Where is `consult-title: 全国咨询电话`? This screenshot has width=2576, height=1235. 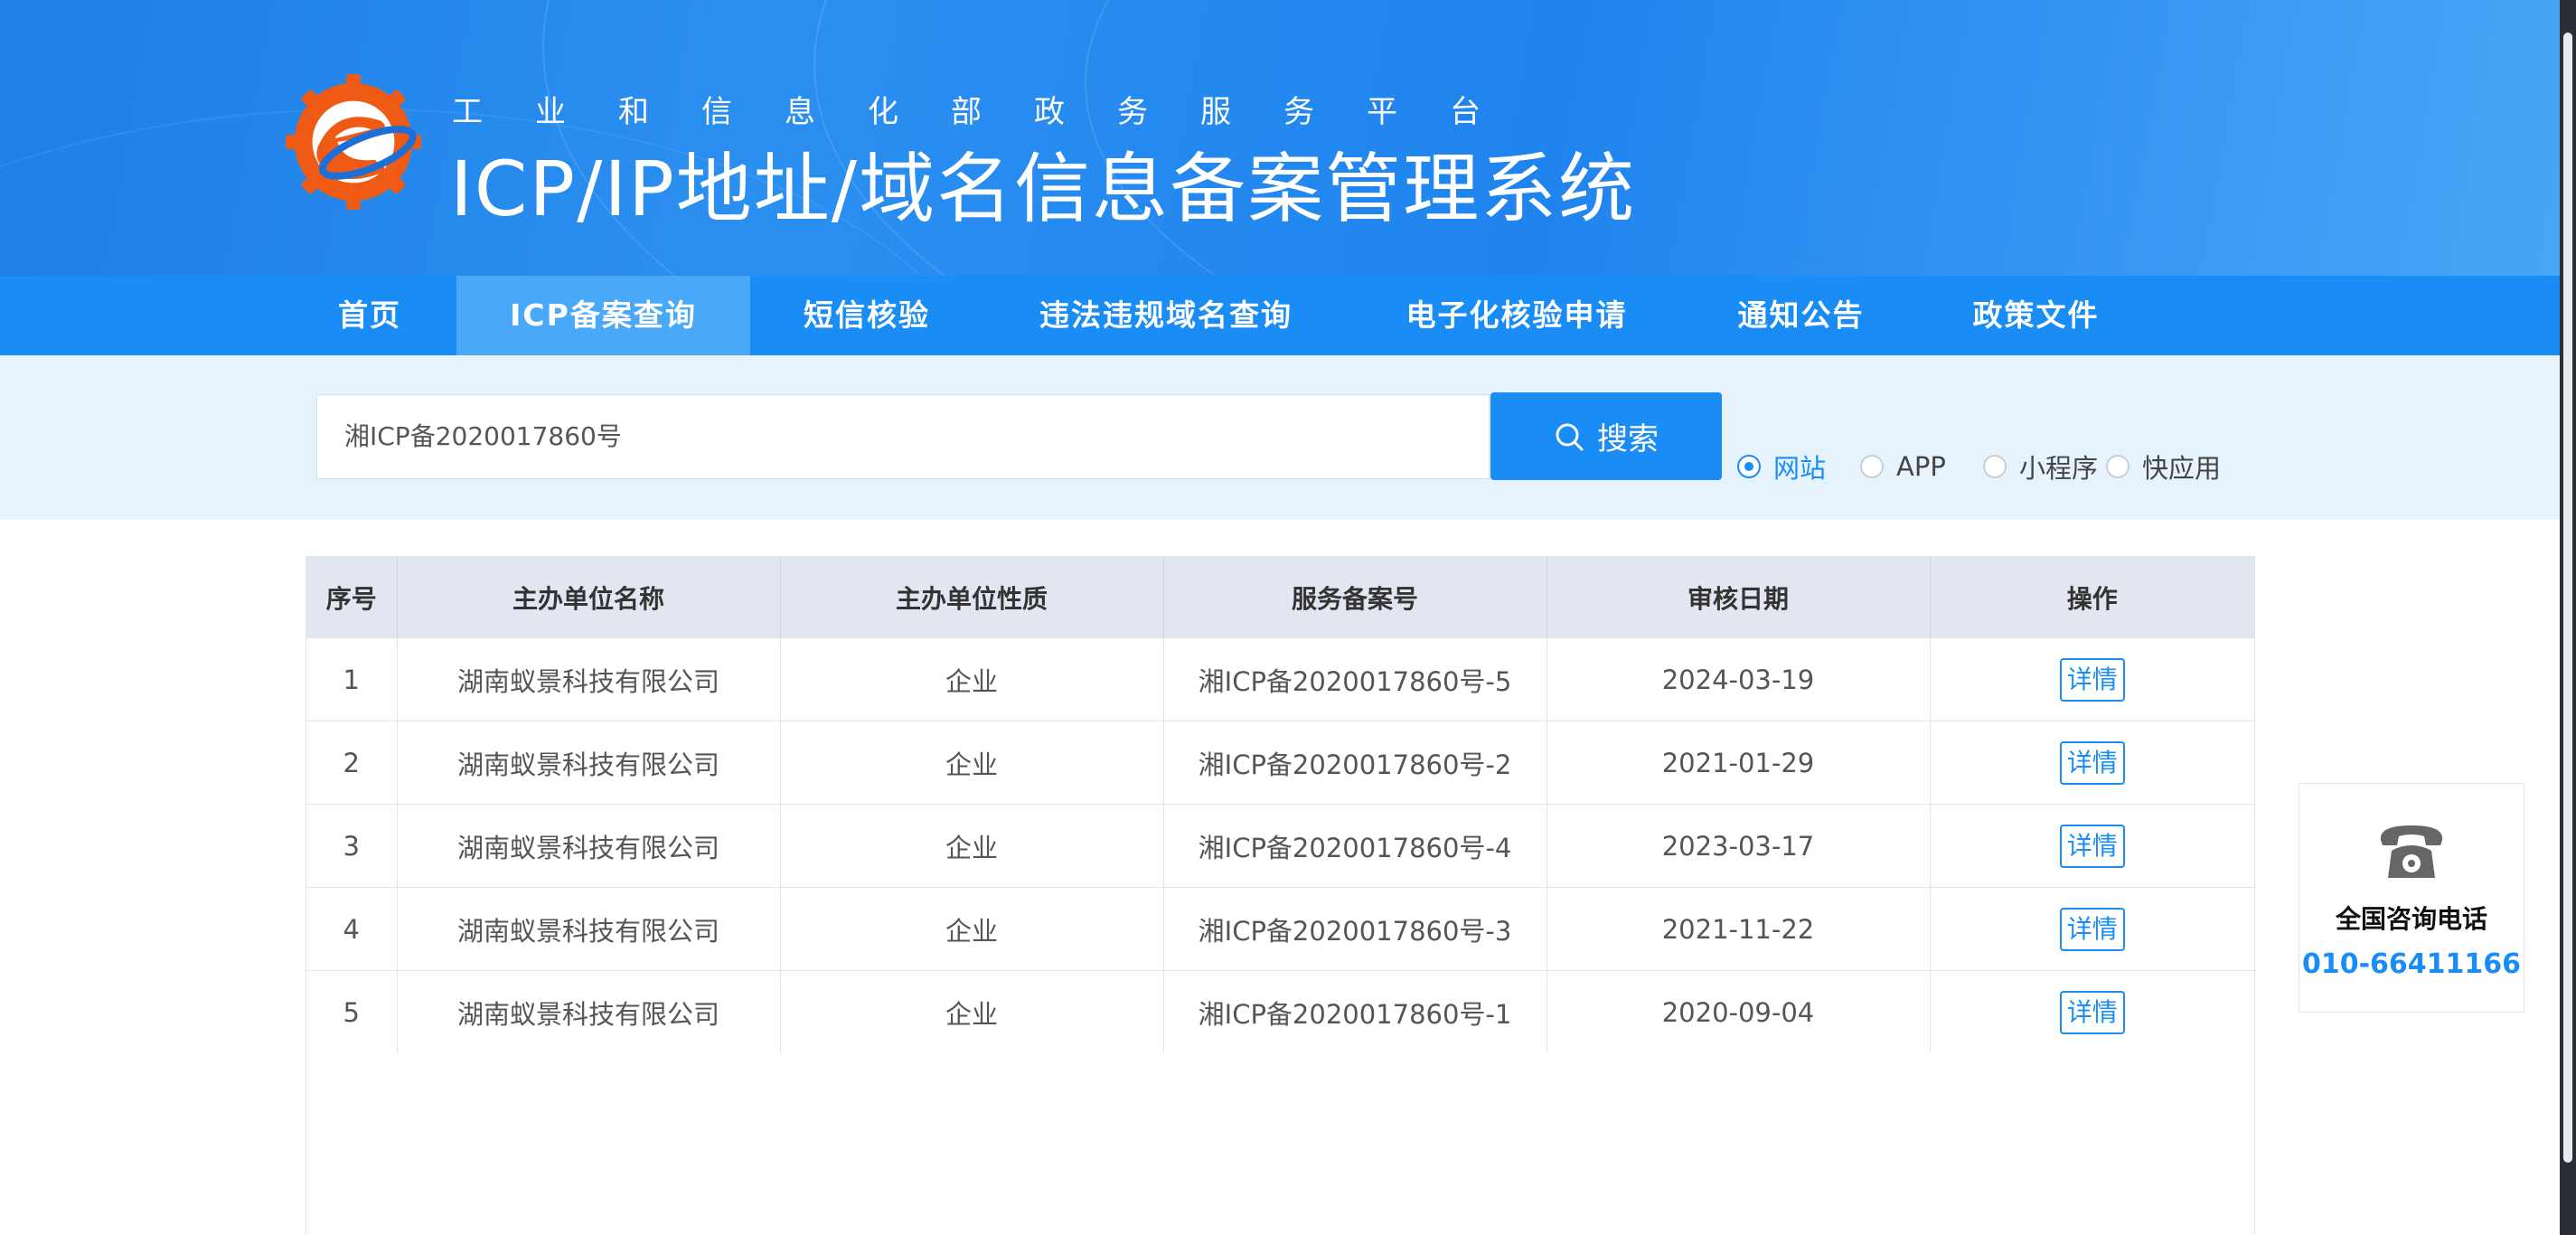
consult-title: 全国咨询电话 is located at coordinates (2411, 919).